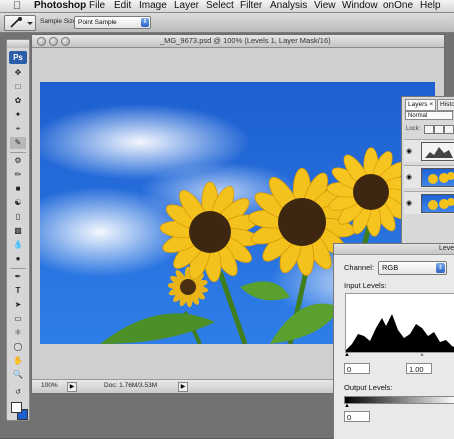  What do you see at coordinates (439, 129) in the screenshot?
I see `lock-pixels-icon` at bounding box center [439, 129].